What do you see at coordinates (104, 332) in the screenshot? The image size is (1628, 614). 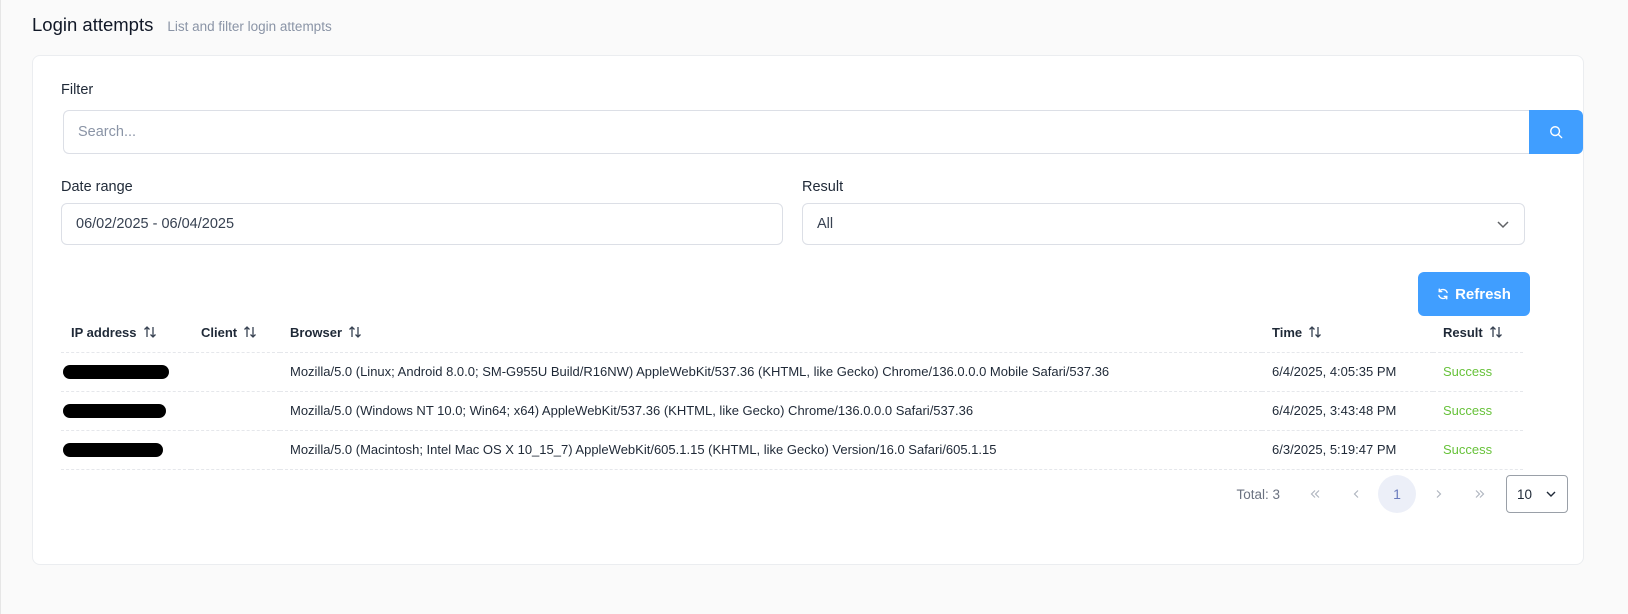 I see `column-label: IP address` at bounding box center [104, 332].